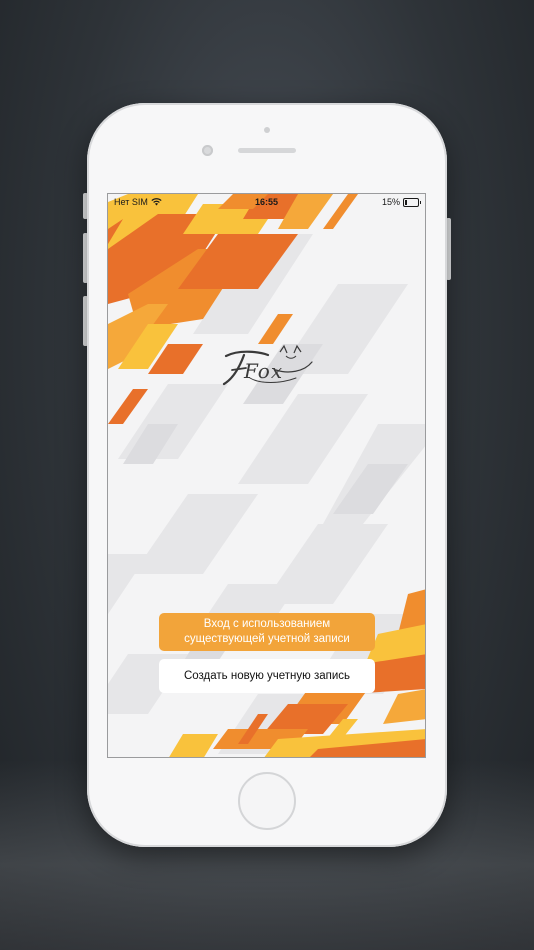 The height and width of the screenshot is (950, 534). I want to click on status-time: 16:55, so click(266, 202).